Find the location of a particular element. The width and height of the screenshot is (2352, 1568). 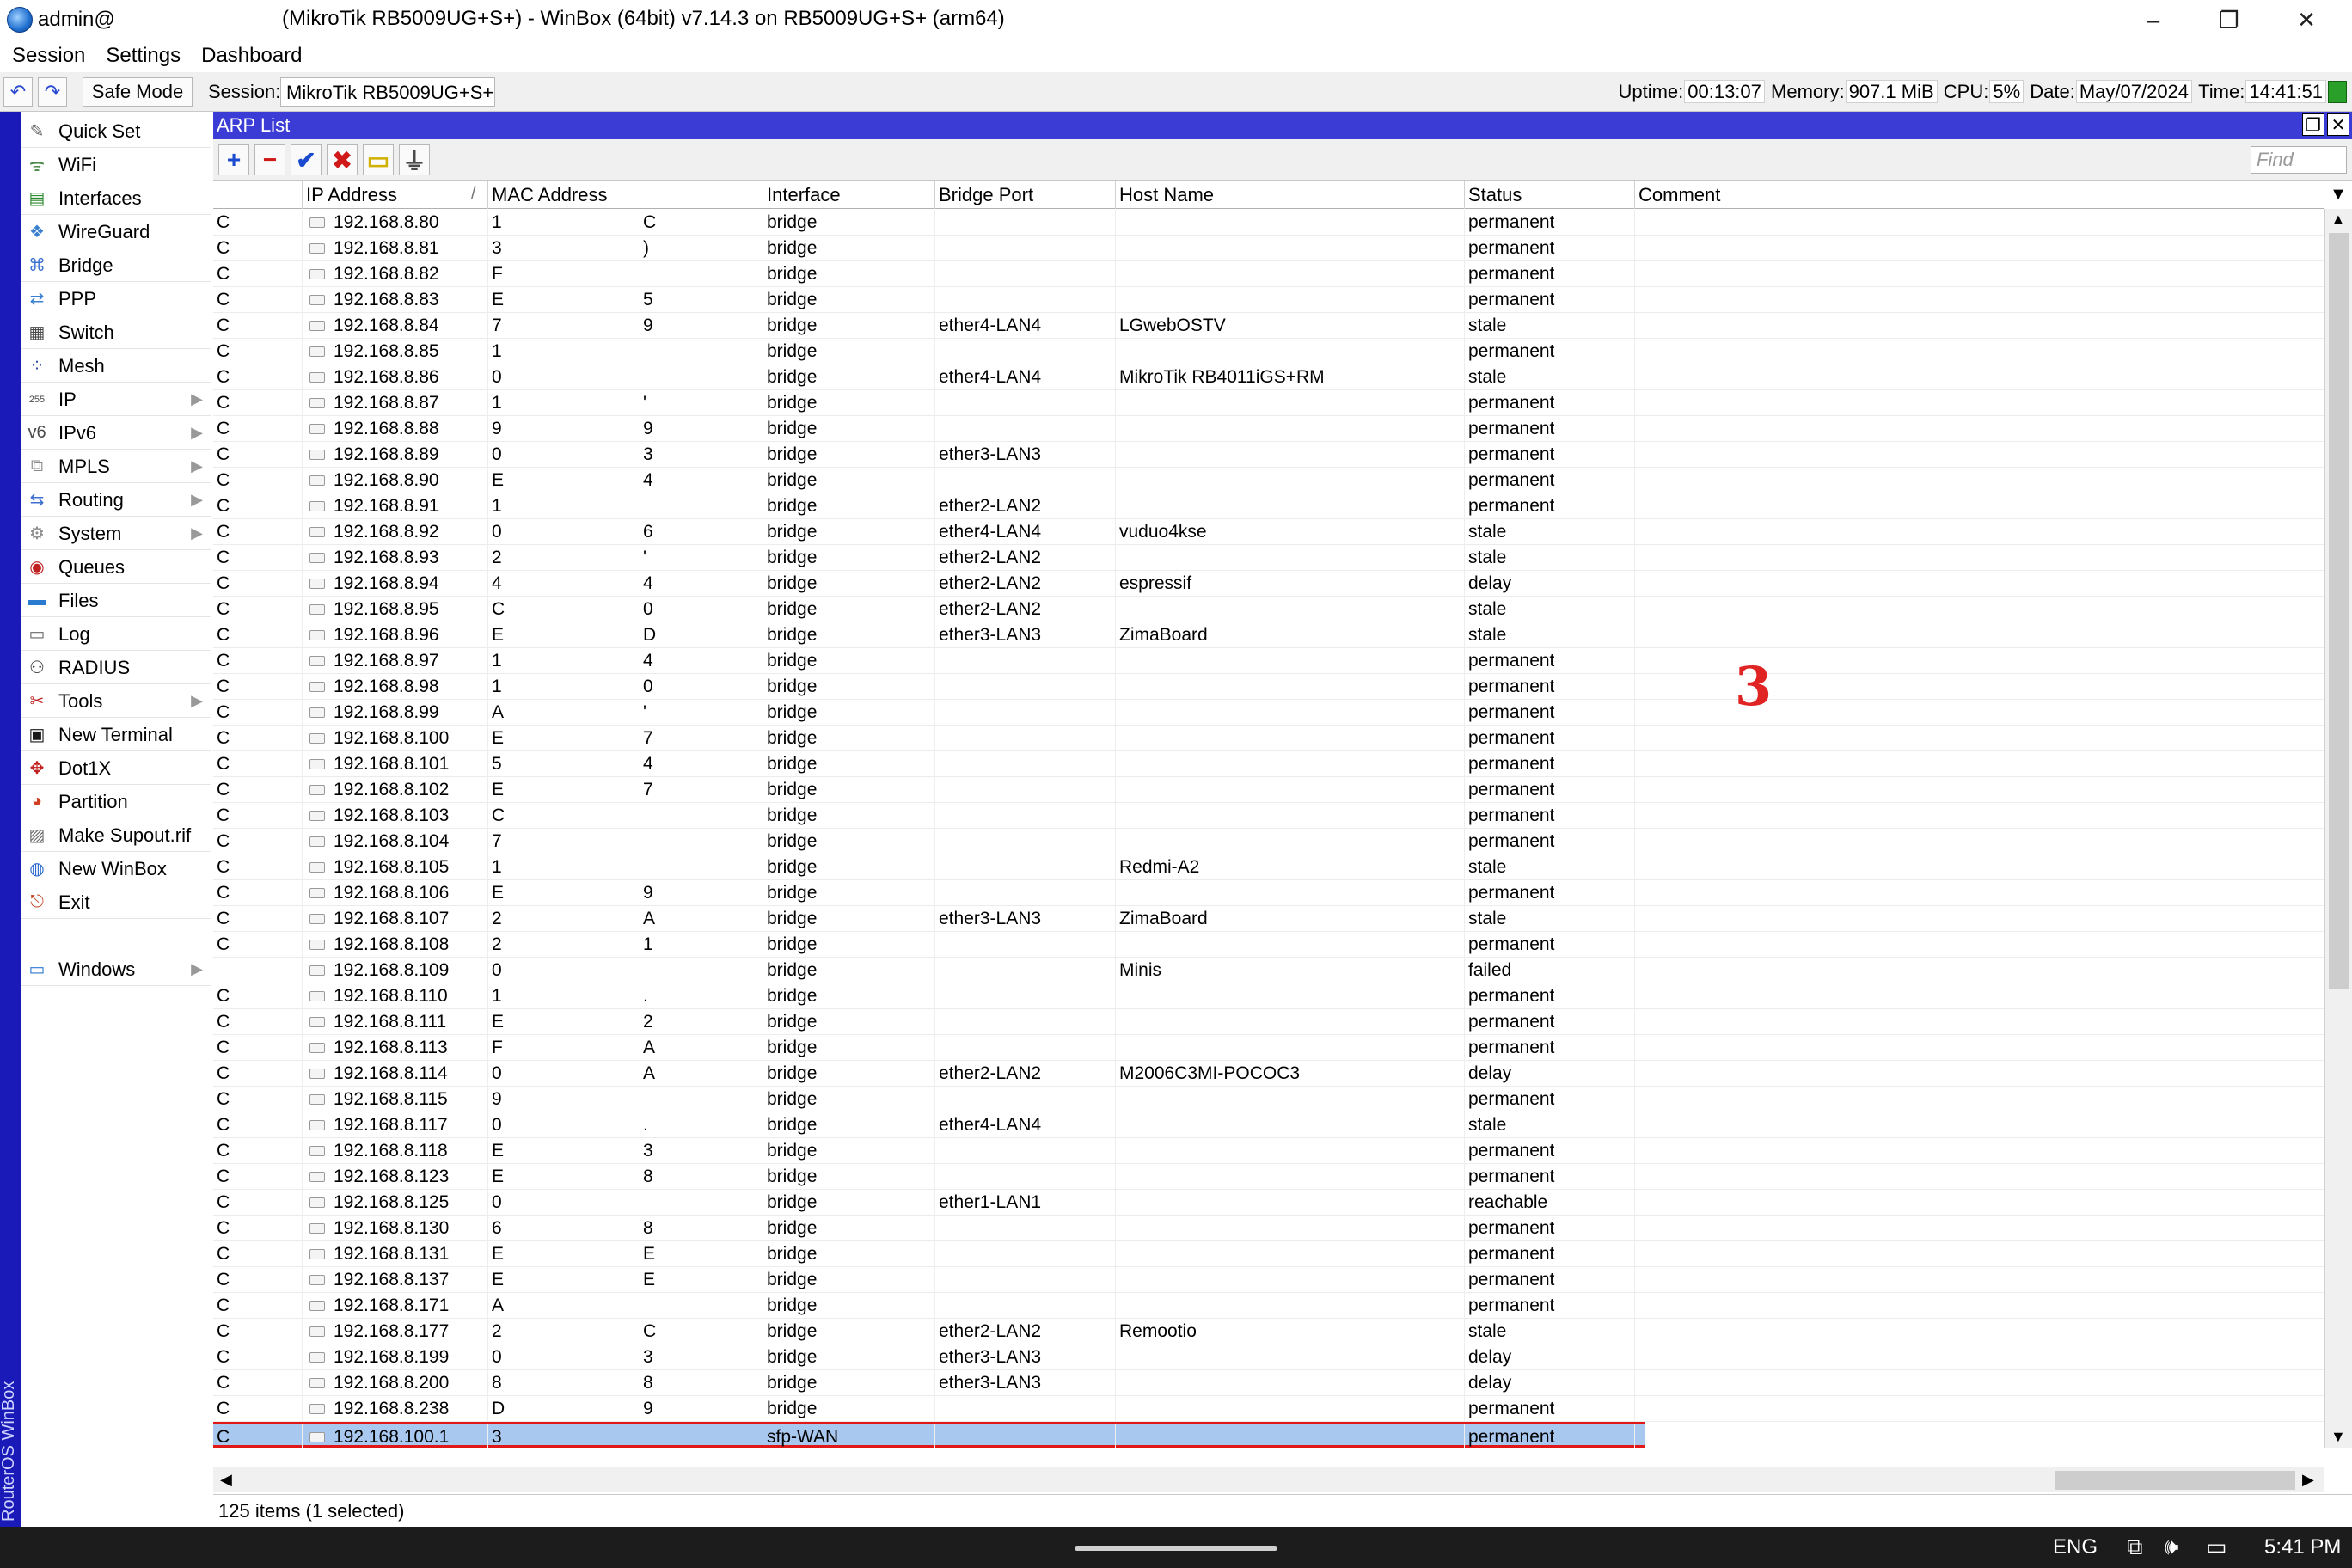

sidebar-item-dot1x: ✥ Dot1X is located at coordinates (116, 768).